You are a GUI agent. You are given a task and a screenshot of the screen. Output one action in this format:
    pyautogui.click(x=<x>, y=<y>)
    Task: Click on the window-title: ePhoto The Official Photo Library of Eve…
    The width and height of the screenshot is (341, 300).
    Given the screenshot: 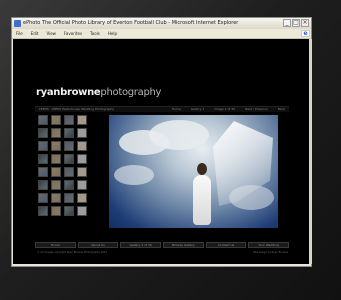 What is the action you would take?
    pyautogui.click(x=131, y=23)
    